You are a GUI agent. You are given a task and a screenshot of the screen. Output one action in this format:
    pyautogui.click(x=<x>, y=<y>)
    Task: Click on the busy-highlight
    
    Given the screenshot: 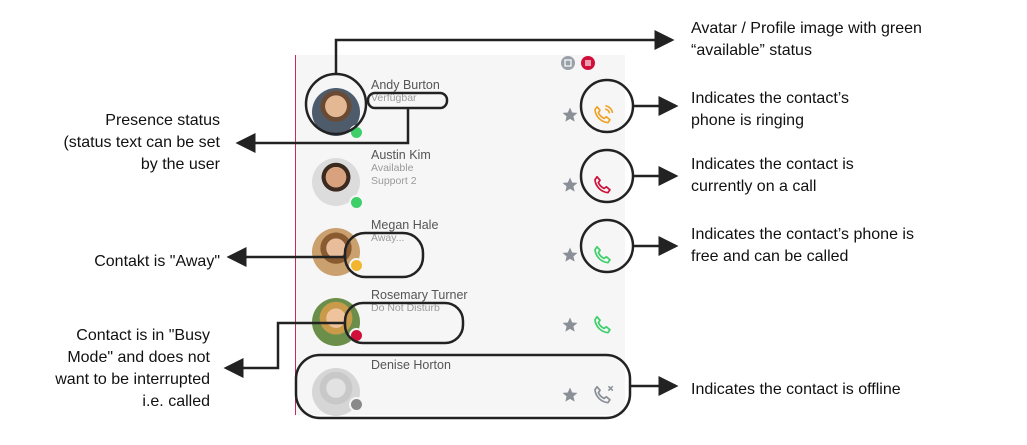 What is the action you would take?
    pyautogui.click(x=404, y=323)
    